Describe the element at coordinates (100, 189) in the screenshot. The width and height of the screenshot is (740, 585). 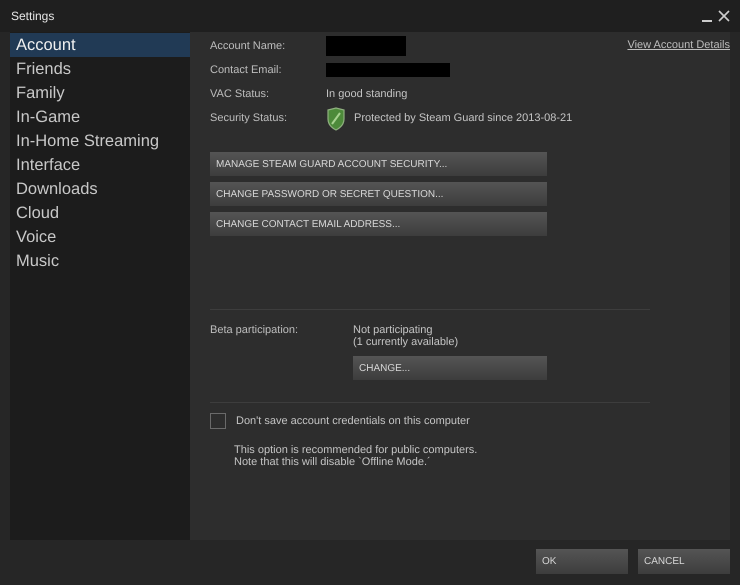
I see `sidebar-item: Downloads` at that location.